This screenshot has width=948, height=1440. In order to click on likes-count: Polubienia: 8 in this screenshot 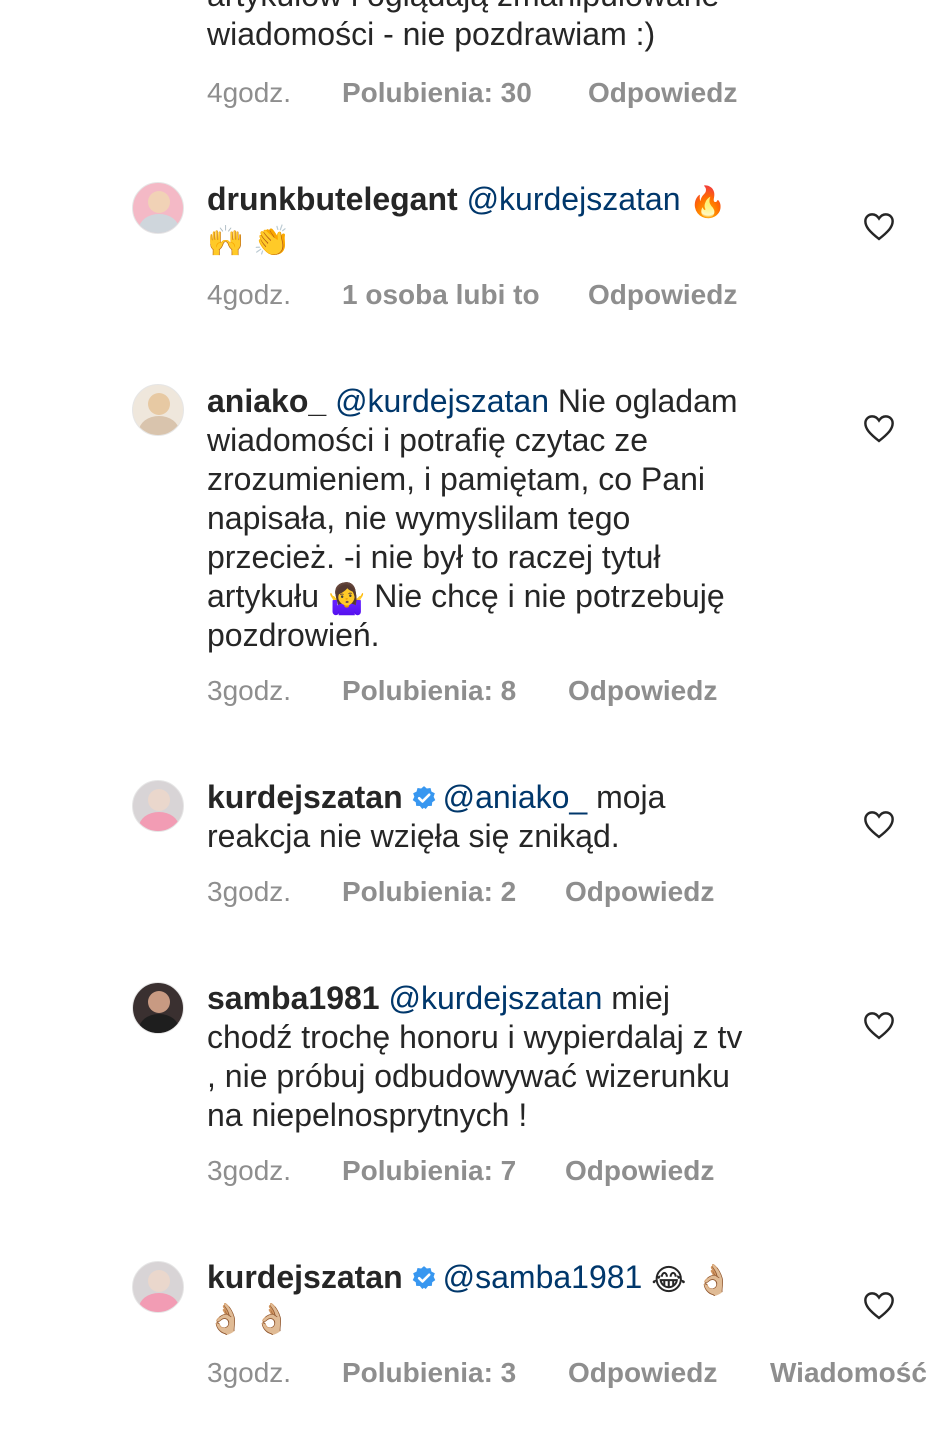, I will do `click(429, 691)`.